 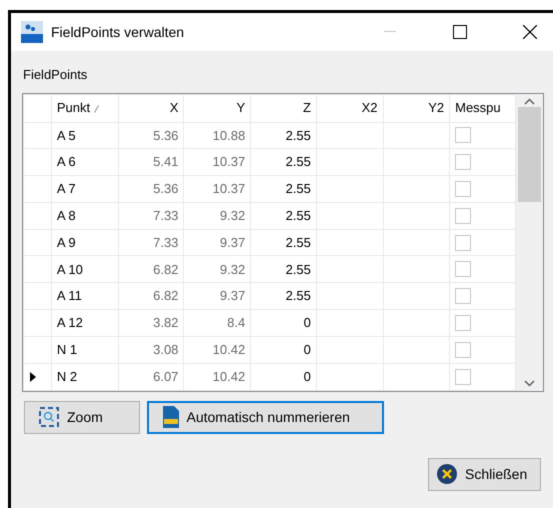 I want to click on current-row-icon, so click(x=33, y=377).